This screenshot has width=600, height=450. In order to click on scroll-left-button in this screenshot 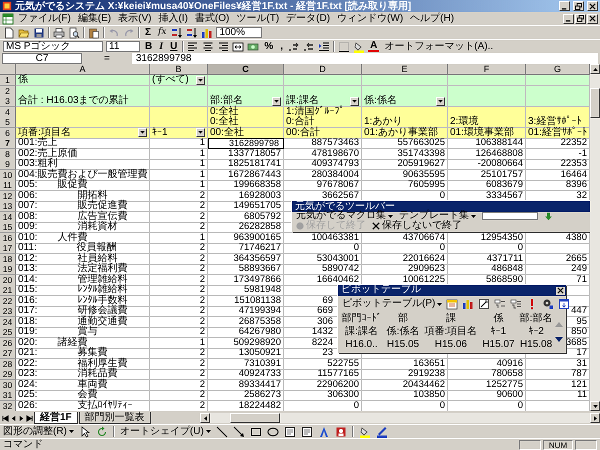, I will do `click(205, 418)`.